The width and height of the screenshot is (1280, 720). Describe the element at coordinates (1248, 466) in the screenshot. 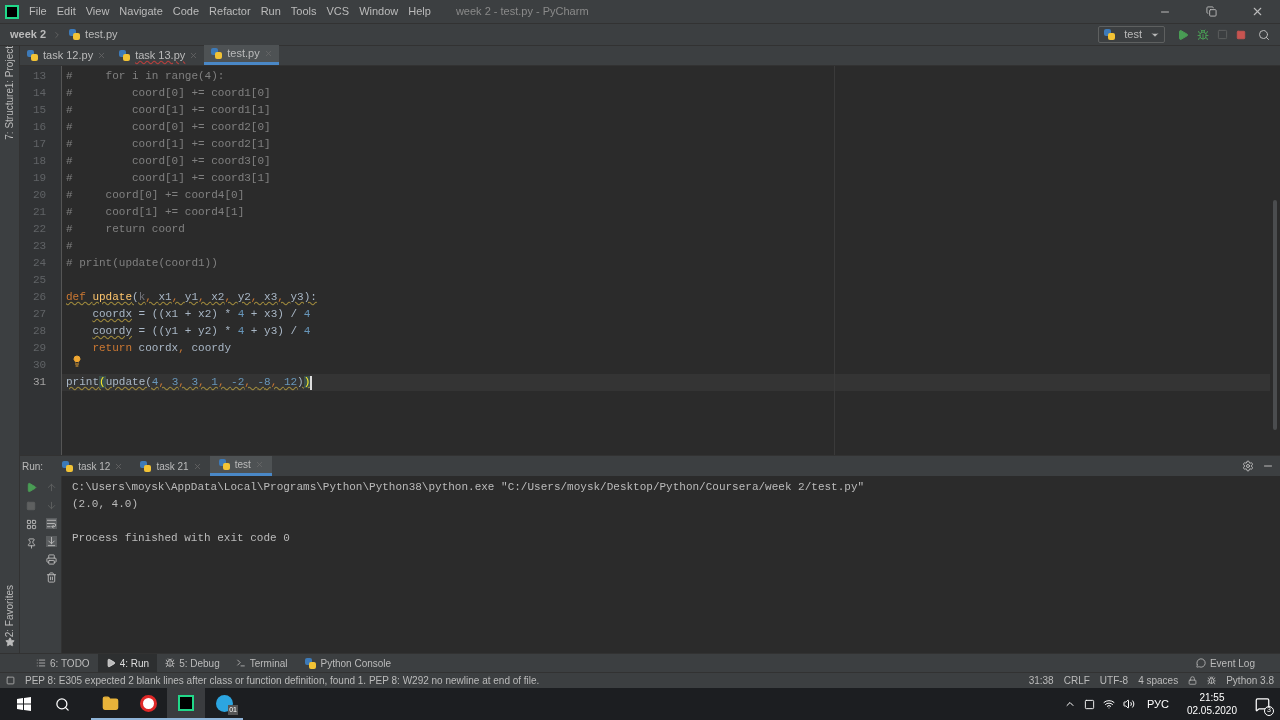

I see `settings-icon` at that location.